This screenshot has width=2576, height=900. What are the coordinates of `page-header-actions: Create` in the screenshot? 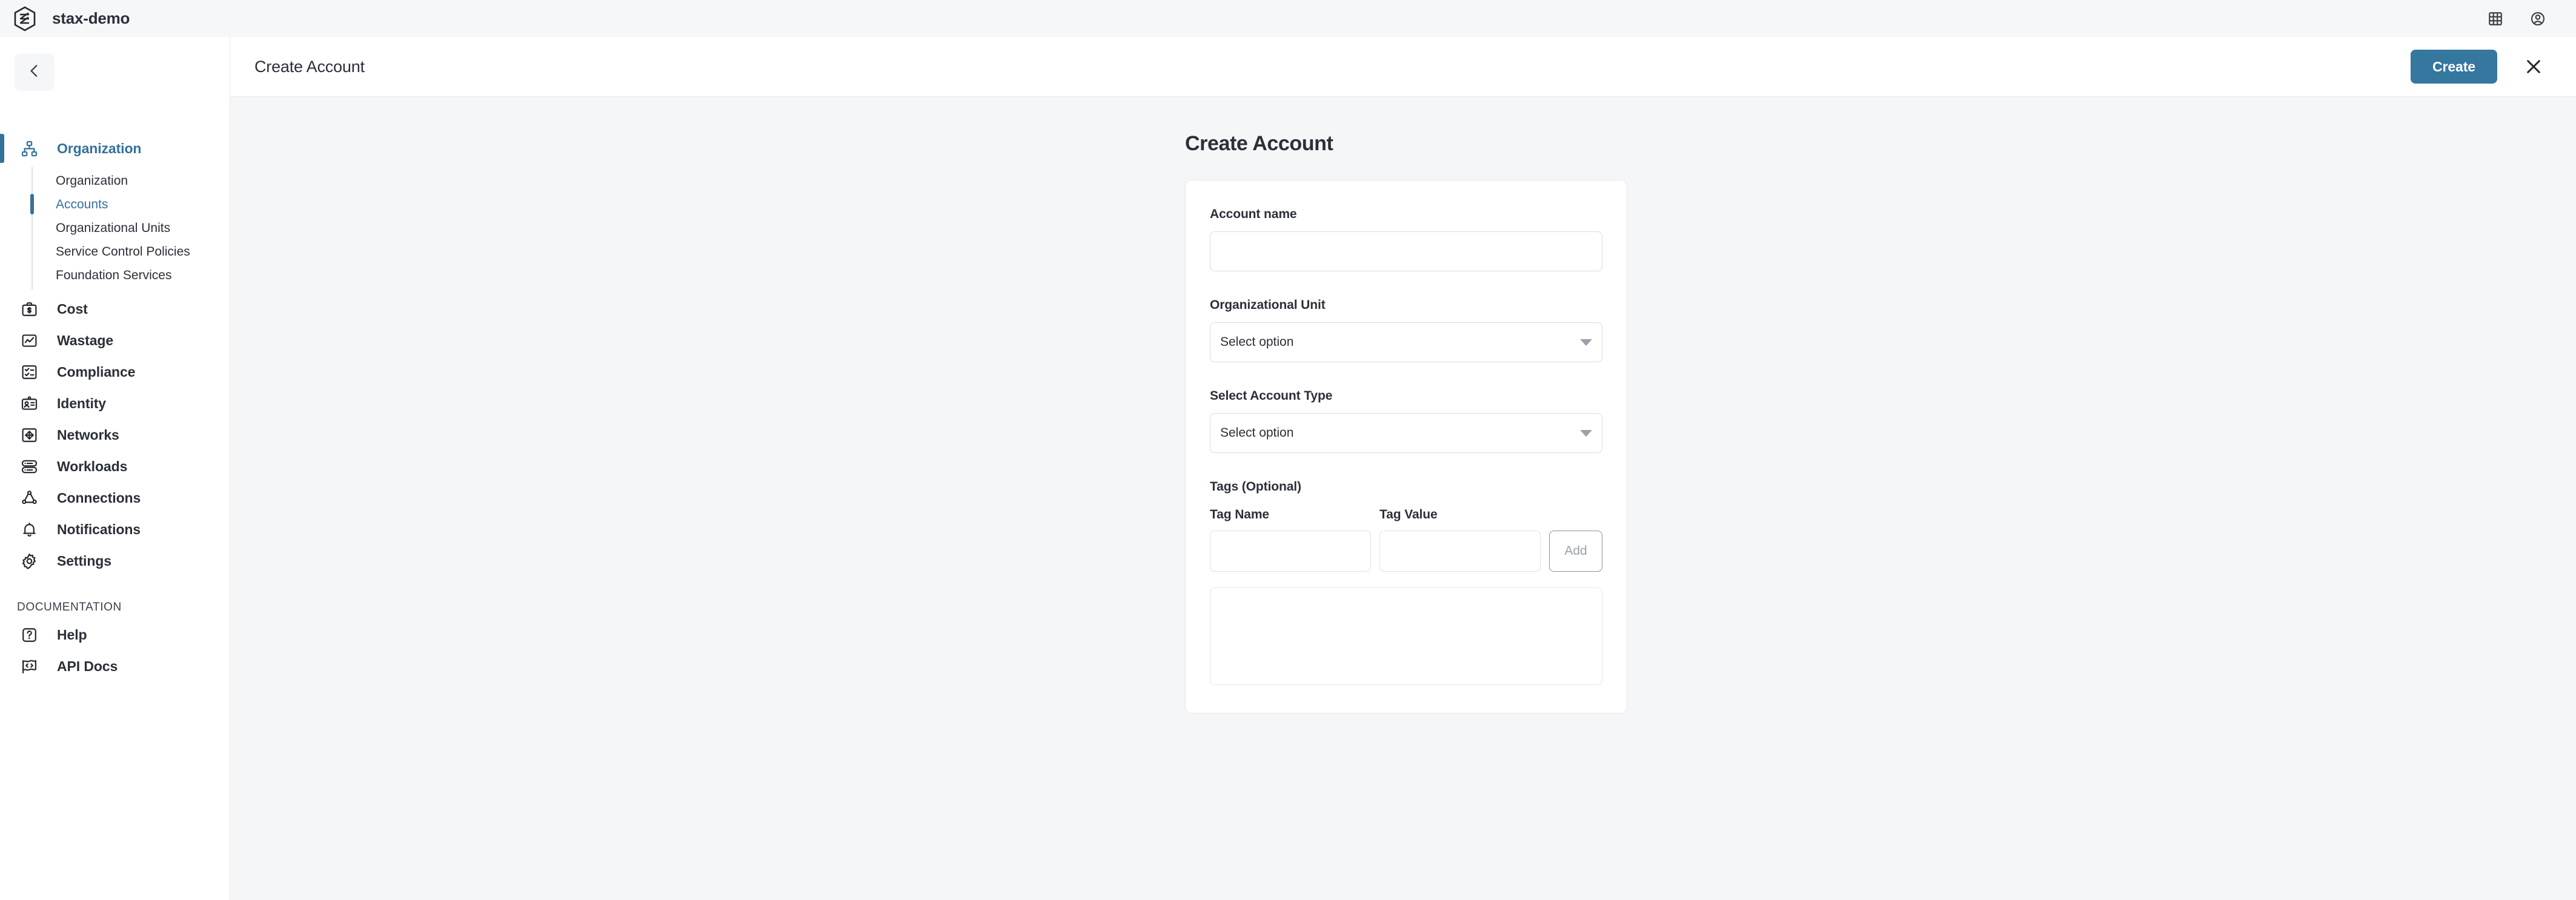 It's located at (2480, 67).